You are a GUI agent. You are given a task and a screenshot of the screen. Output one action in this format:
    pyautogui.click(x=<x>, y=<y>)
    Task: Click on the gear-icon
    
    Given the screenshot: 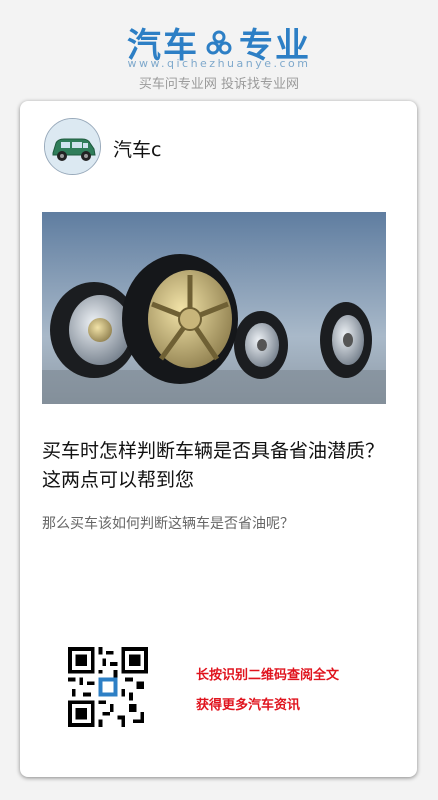 What is the action you would take?
    pyautogui.click(x=219, y=42)
    